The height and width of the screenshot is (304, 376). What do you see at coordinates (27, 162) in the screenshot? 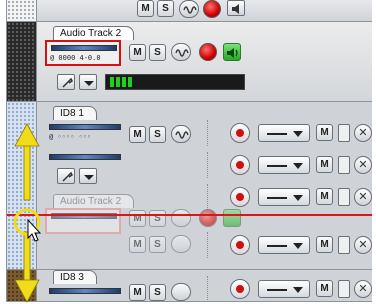
I see `drag-up-arrow-icon` at bounding box center [27, 162].